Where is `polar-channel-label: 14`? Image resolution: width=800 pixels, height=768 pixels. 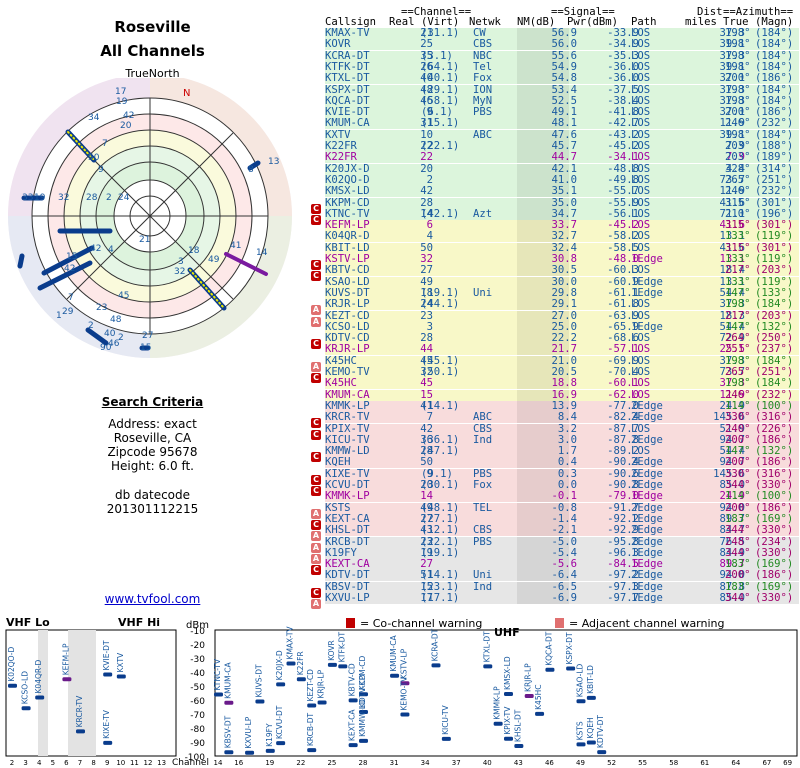 polar-channel-label: 14 is located at coordinates (262, 253).